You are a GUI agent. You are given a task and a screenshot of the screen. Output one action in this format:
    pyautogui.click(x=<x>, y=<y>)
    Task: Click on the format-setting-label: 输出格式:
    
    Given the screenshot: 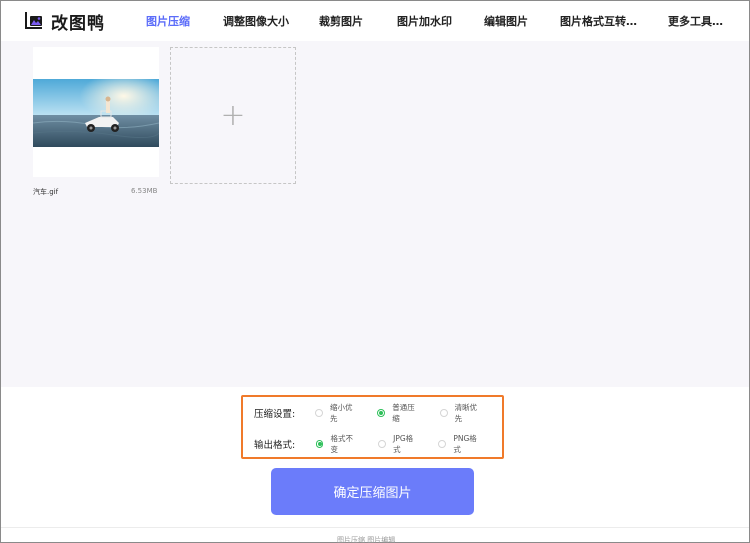 What is the action you would take?
    pyautogui.click(x=275, y=445)
    